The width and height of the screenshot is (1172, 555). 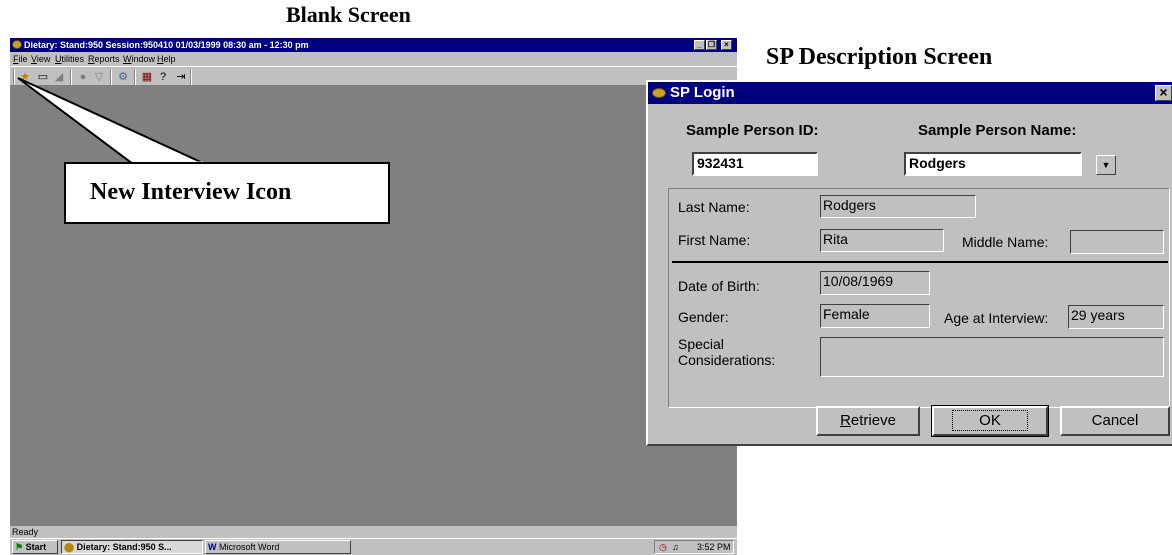 I want to click on taskbar-item-label: Microsoft Word, so click(x=249, y=547).